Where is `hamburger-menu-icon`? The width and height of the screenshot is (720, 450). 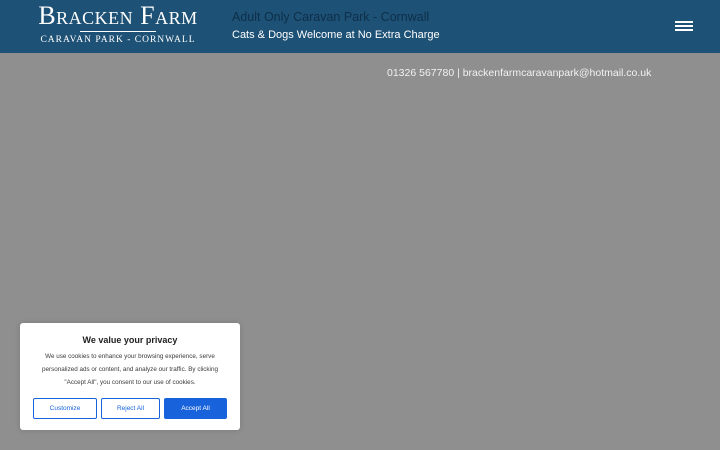 hamburger-menu-icon is located at coordinates (685, 26).